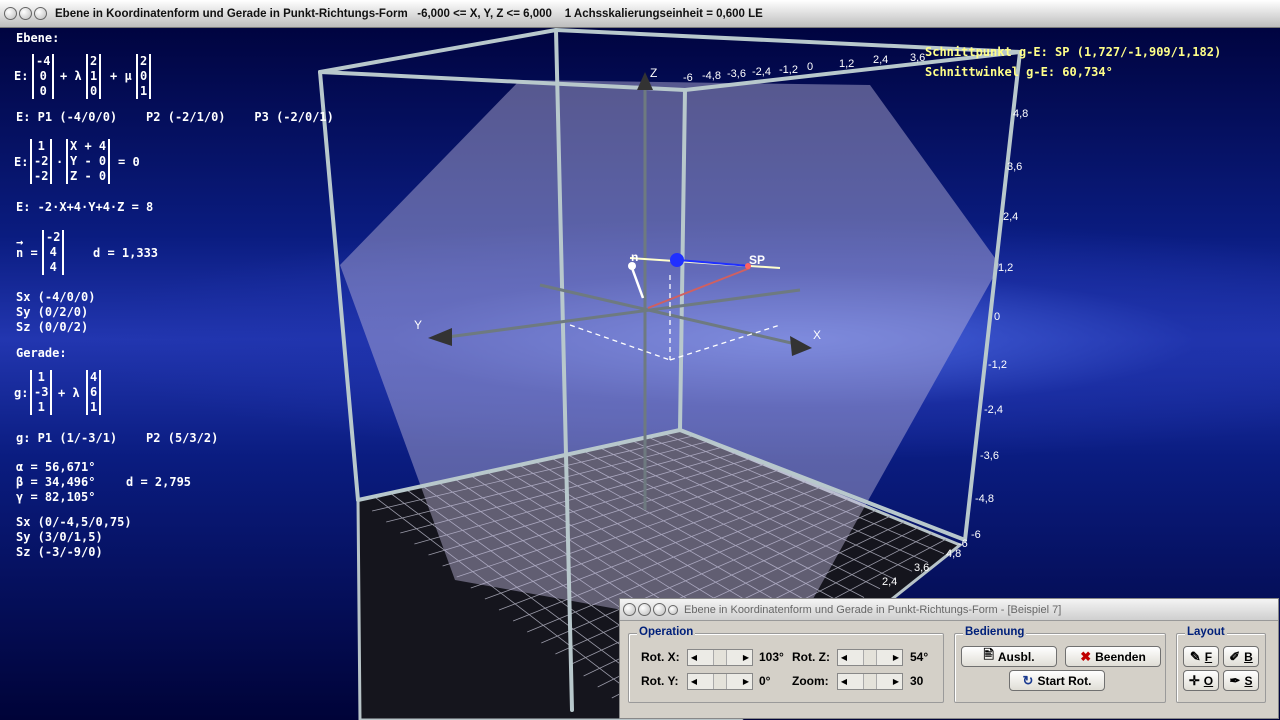 The image size is (1280, 720). What do you see at coordinates (881, 60) in the screenshot?
I see `top-tick: 2,4` at bounding box center [881, 60].